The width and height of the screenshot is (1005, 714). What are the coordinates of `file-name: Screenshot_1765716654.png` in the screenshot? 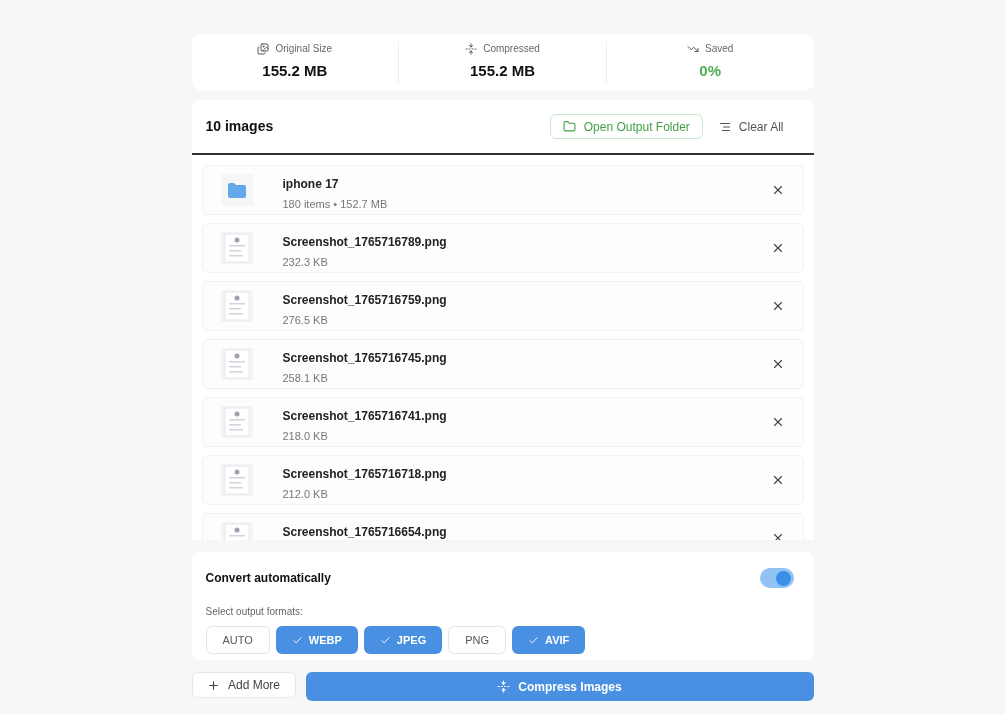 It's located at (365, 532).